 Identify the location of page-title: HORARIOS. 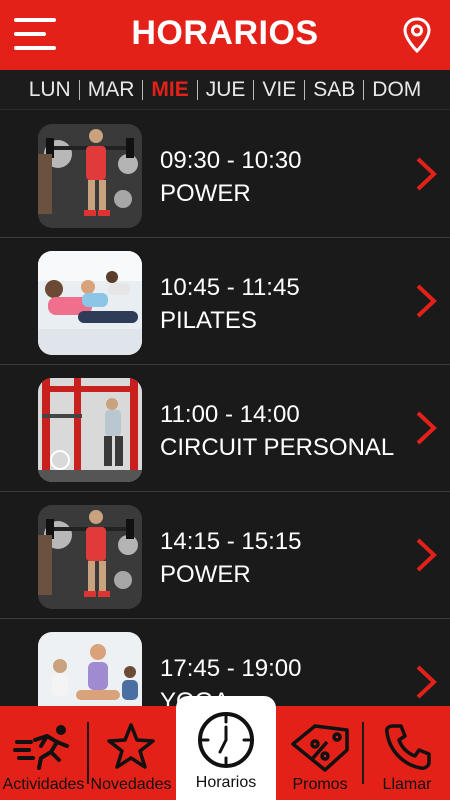
(225, 33).